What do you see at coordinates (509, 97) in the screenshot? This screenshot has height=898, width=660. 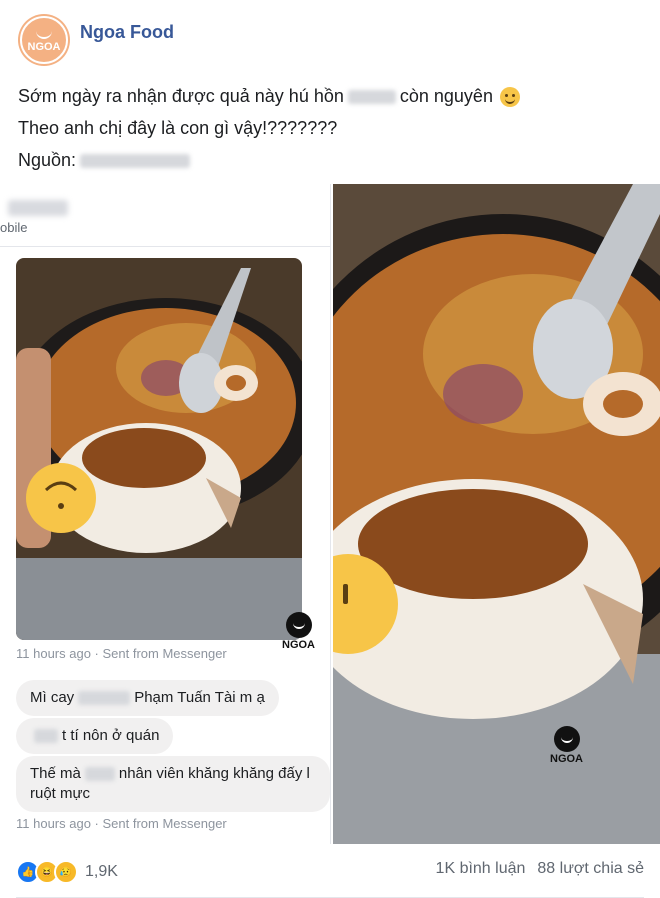 I see `smile-emoji-icon` at bounding box center [509, 97].